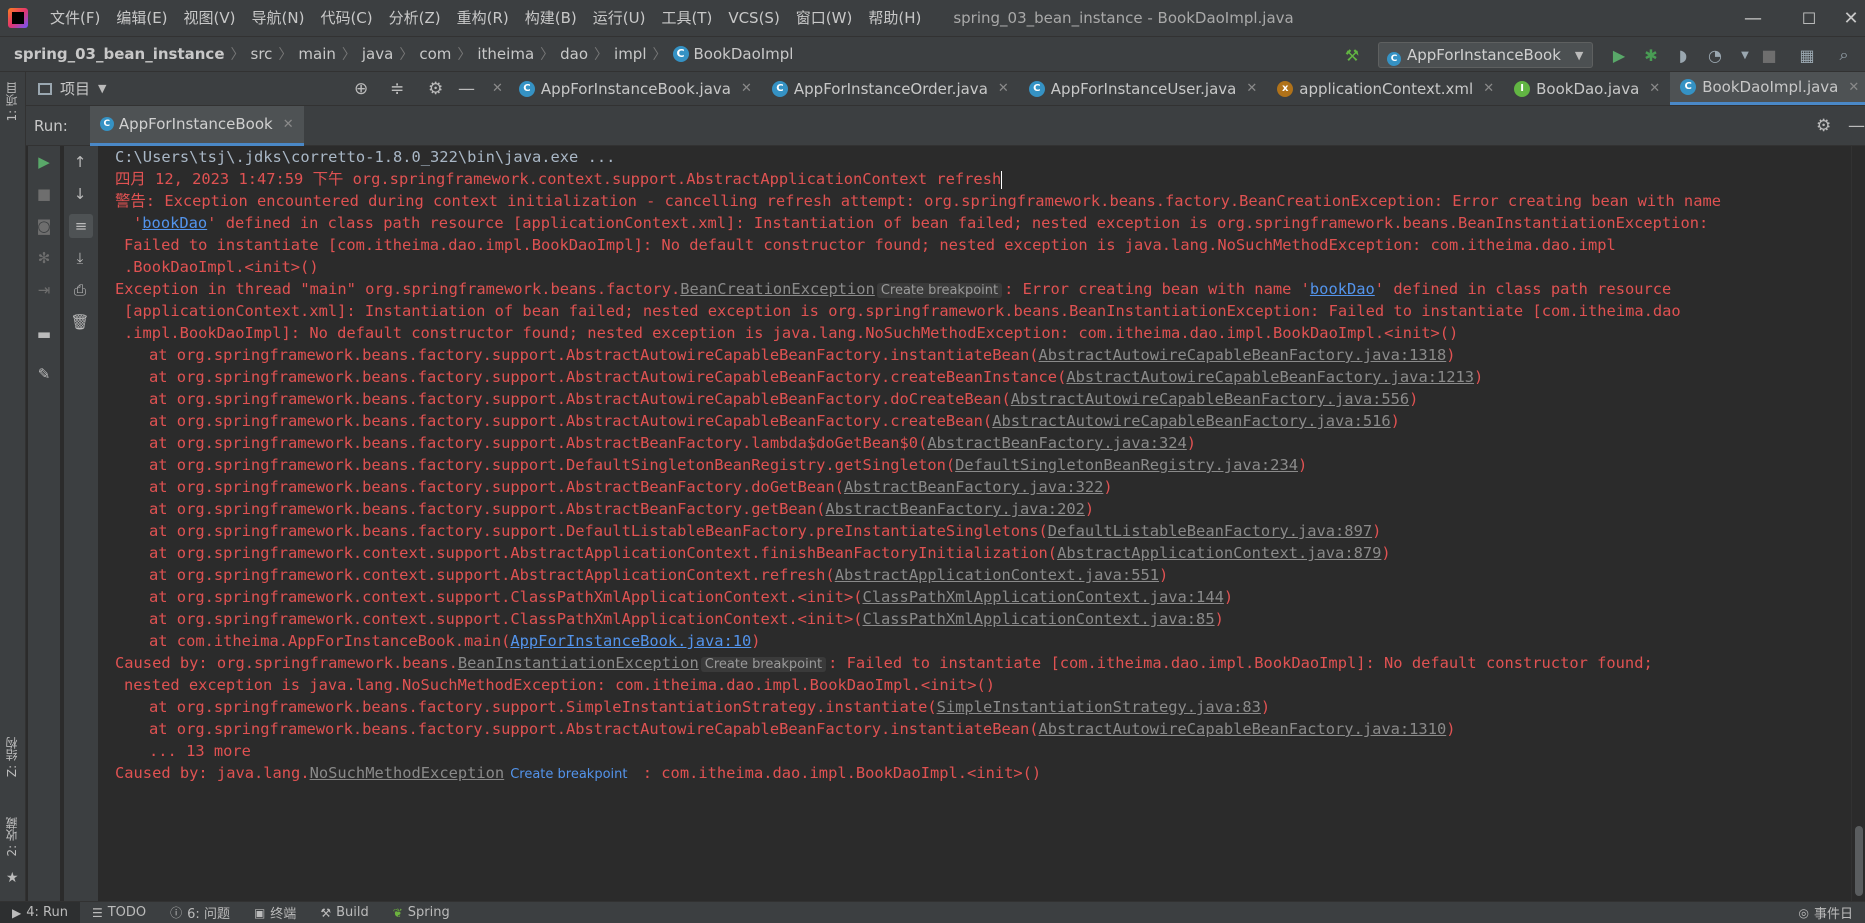  Describe the element at coordinates (1683, 55) in the screenshot. I see `coverage-icon: ◗` at that location.